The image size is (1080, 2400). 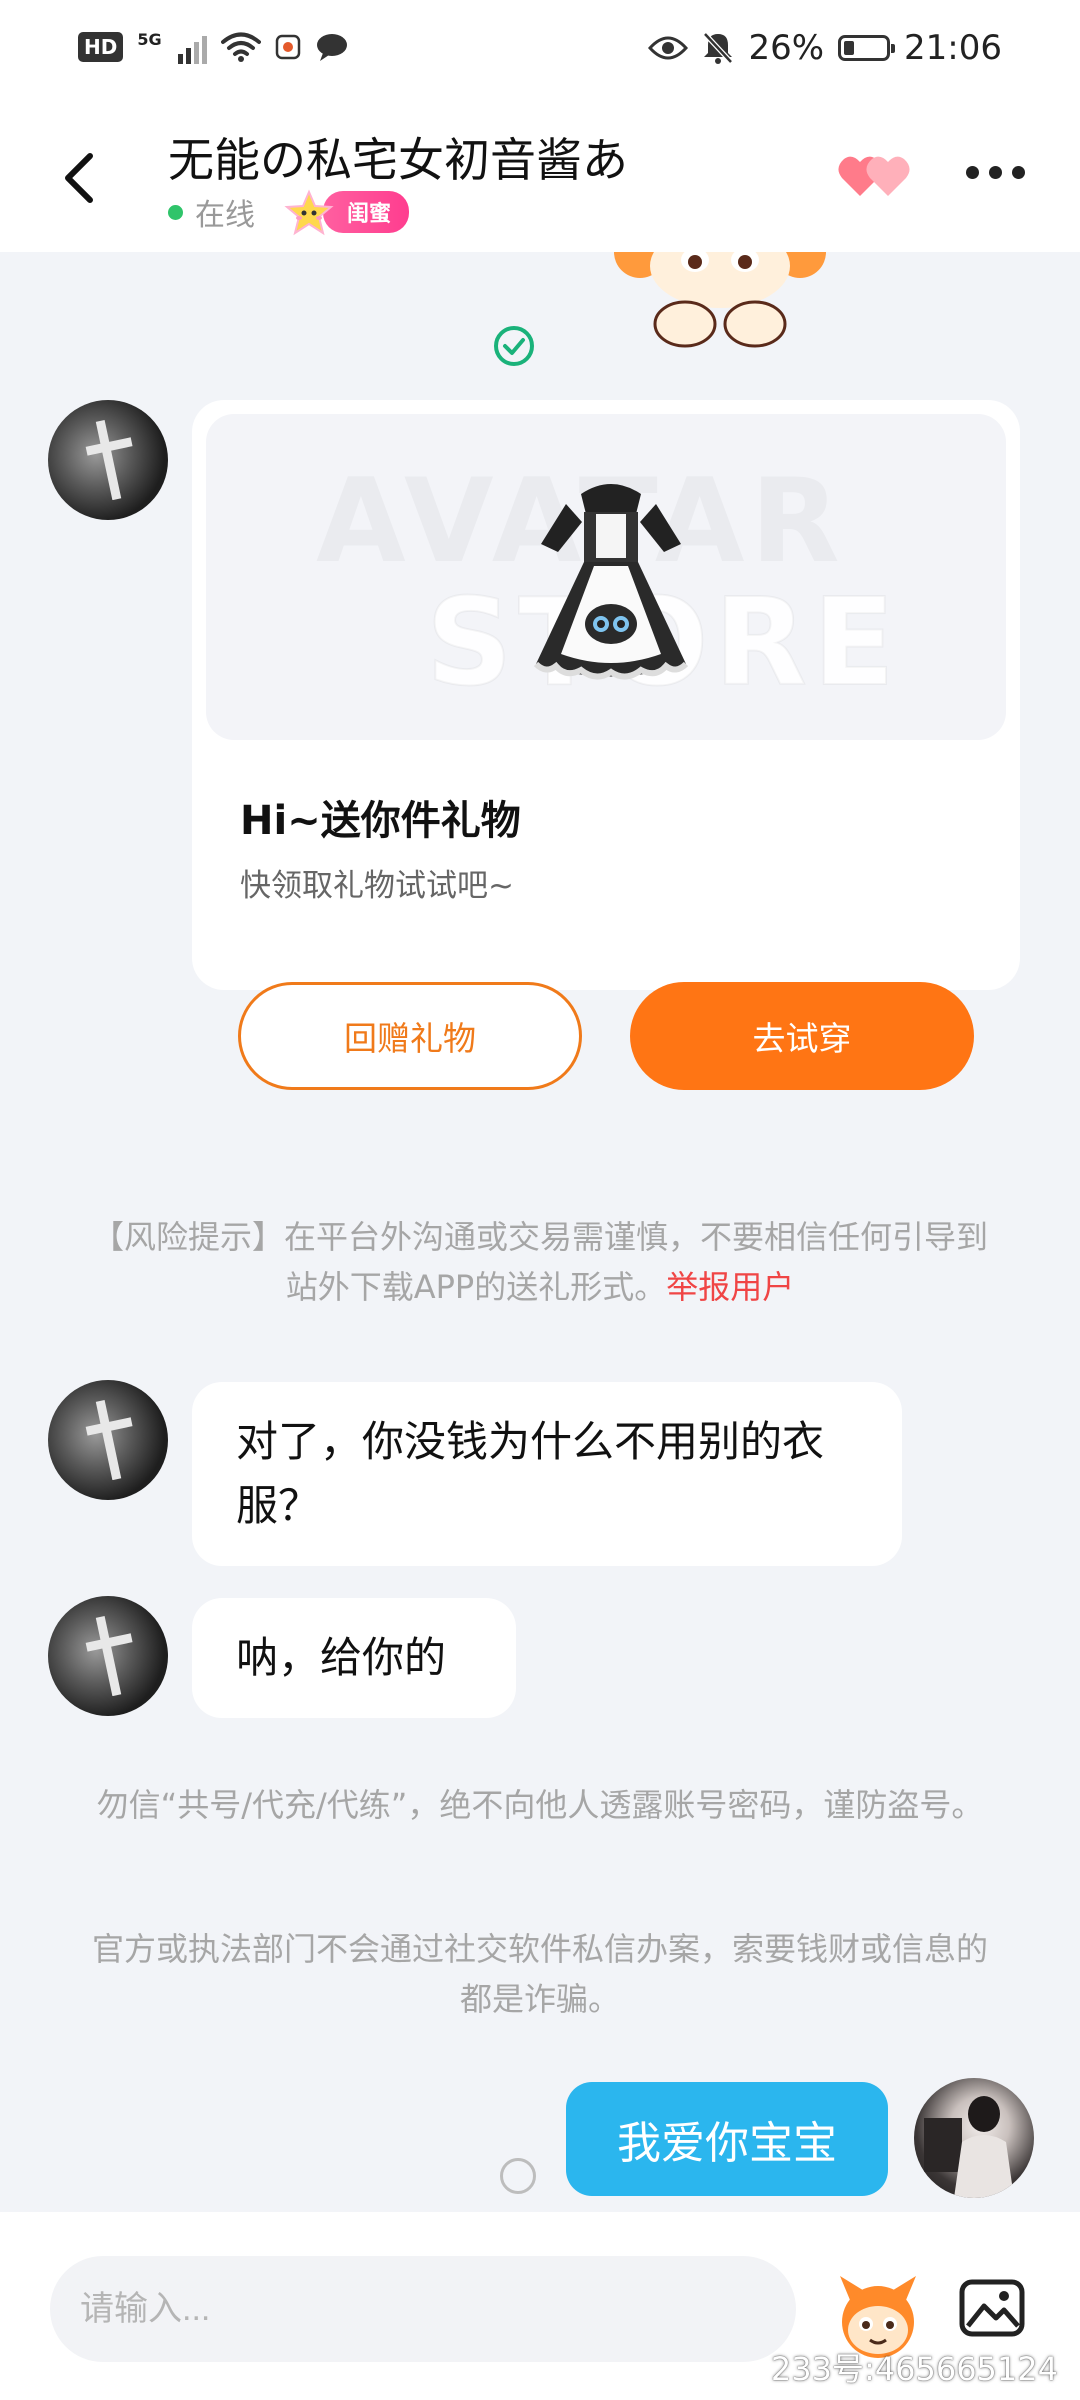 What do you see at coordinates (213, 47) in the screenshot?
I see `status-bar-left: HD 5G` at bounding box center [213, 47].